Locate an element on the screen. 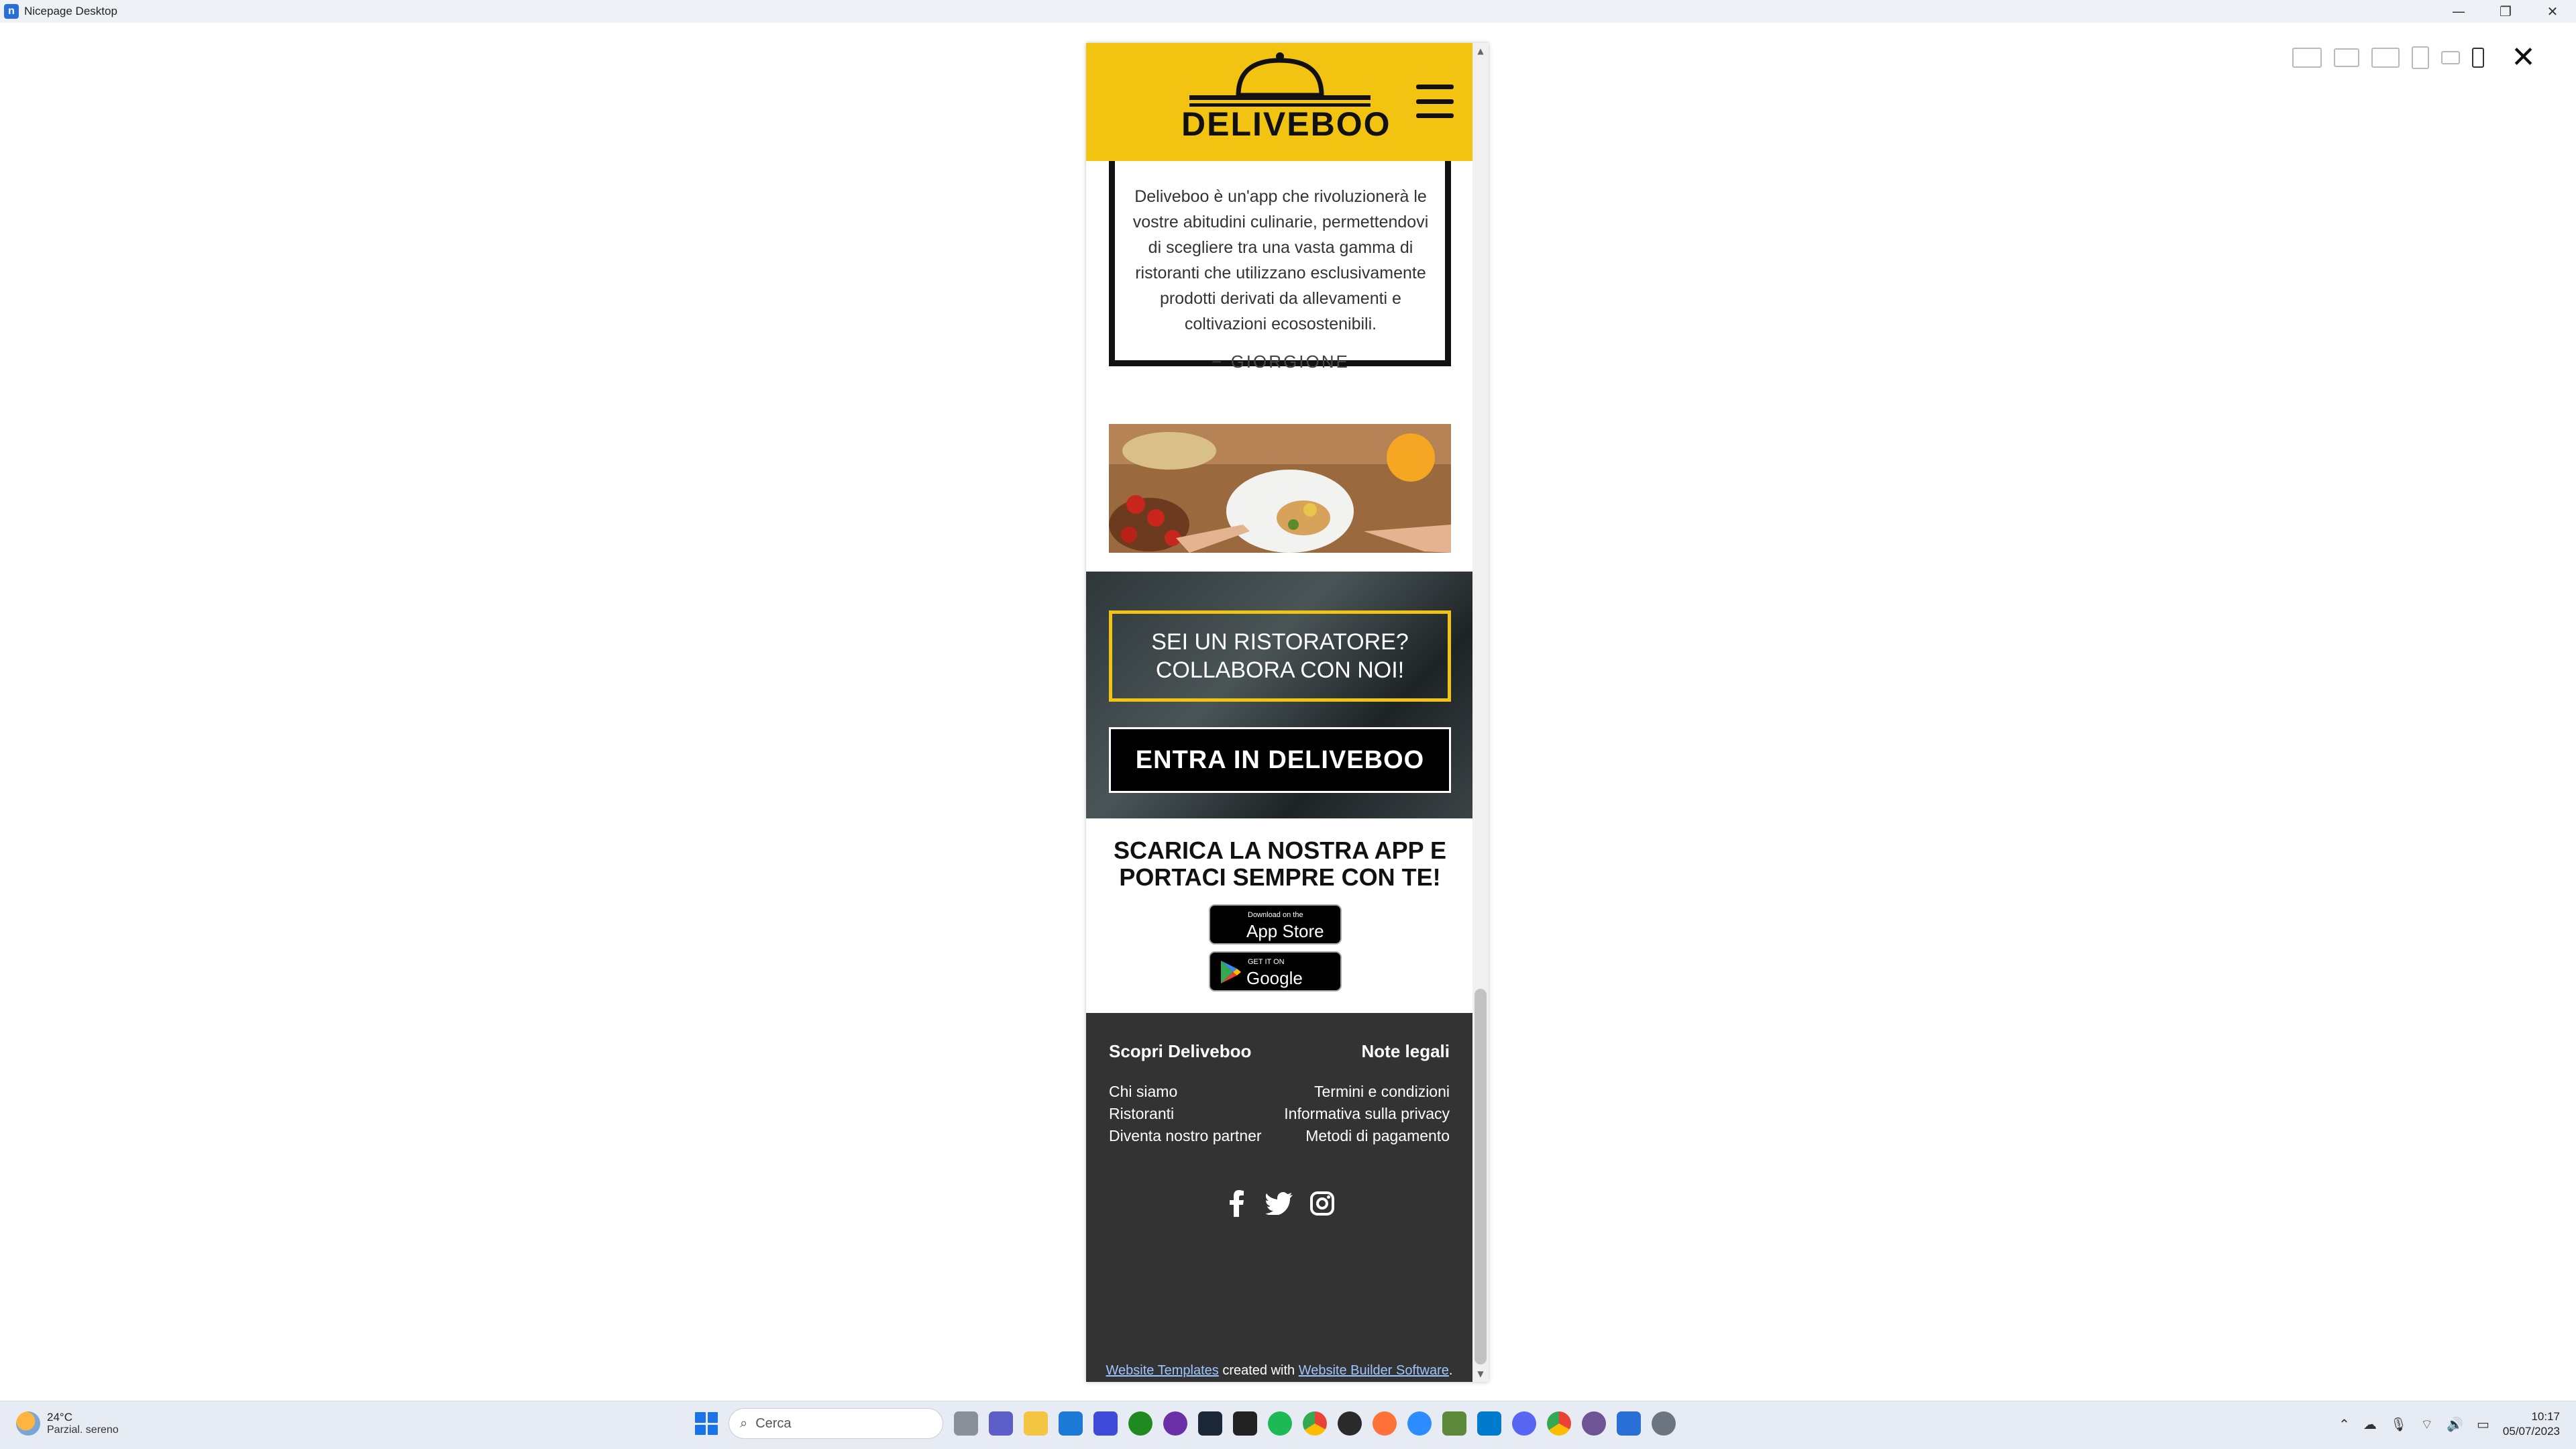 Image resolution: width=2576 pixels, height=1449 pixels. github-desktop-icon is located at coordinates (1594, 1423).